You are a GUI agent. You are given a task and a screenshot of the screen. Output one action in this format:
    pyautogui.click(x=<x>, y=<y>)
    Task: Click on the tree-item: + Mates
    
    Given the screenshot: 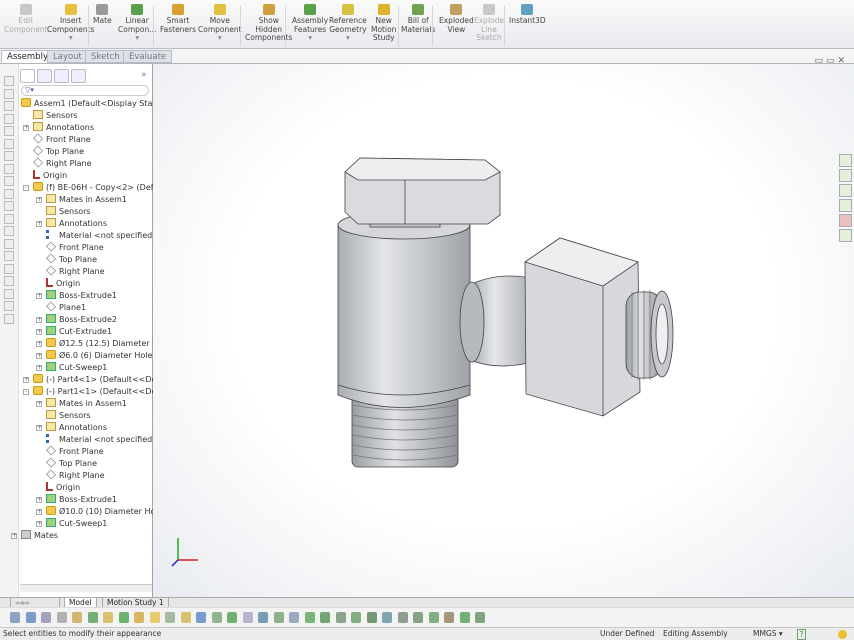 What is the action you would take?
    pyautogui.click(x=34, y=536)
    